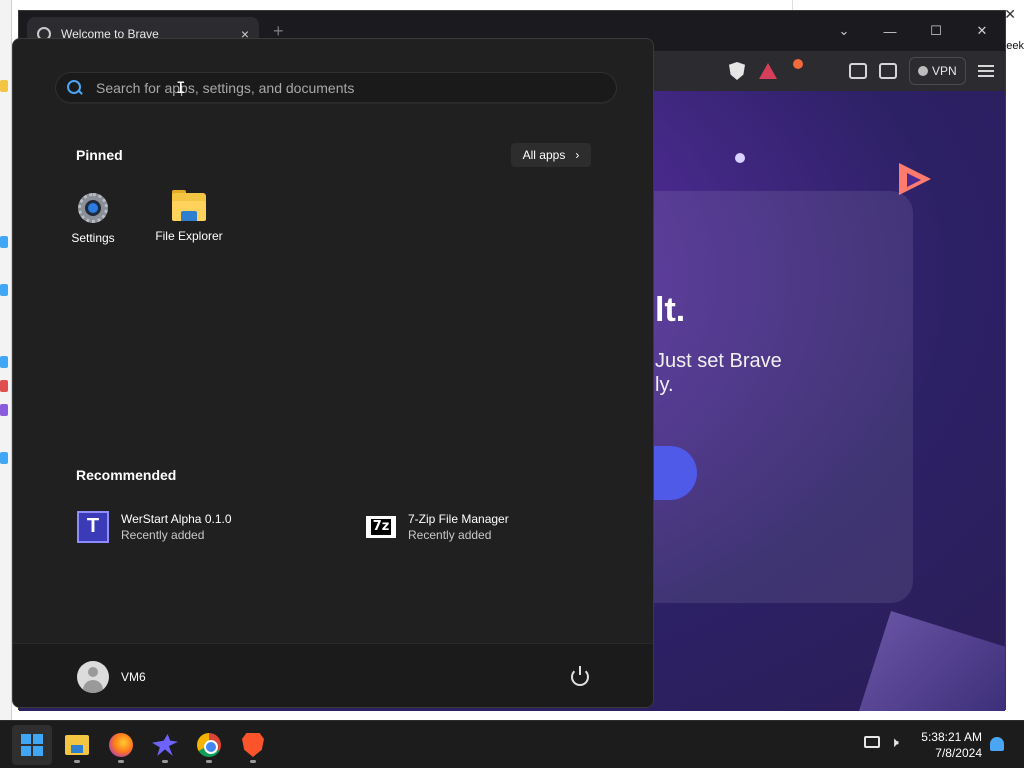  I want to click on search-input, so click(356, 87).